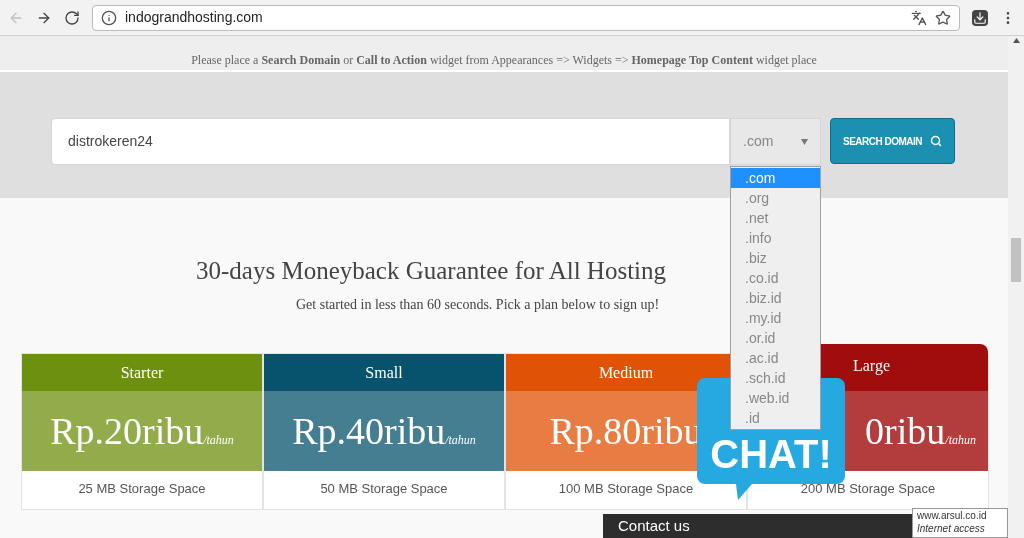 The width and height of the screenshot is (1024, 538). I want to click on status-type: Internet access, so click(951, 528).